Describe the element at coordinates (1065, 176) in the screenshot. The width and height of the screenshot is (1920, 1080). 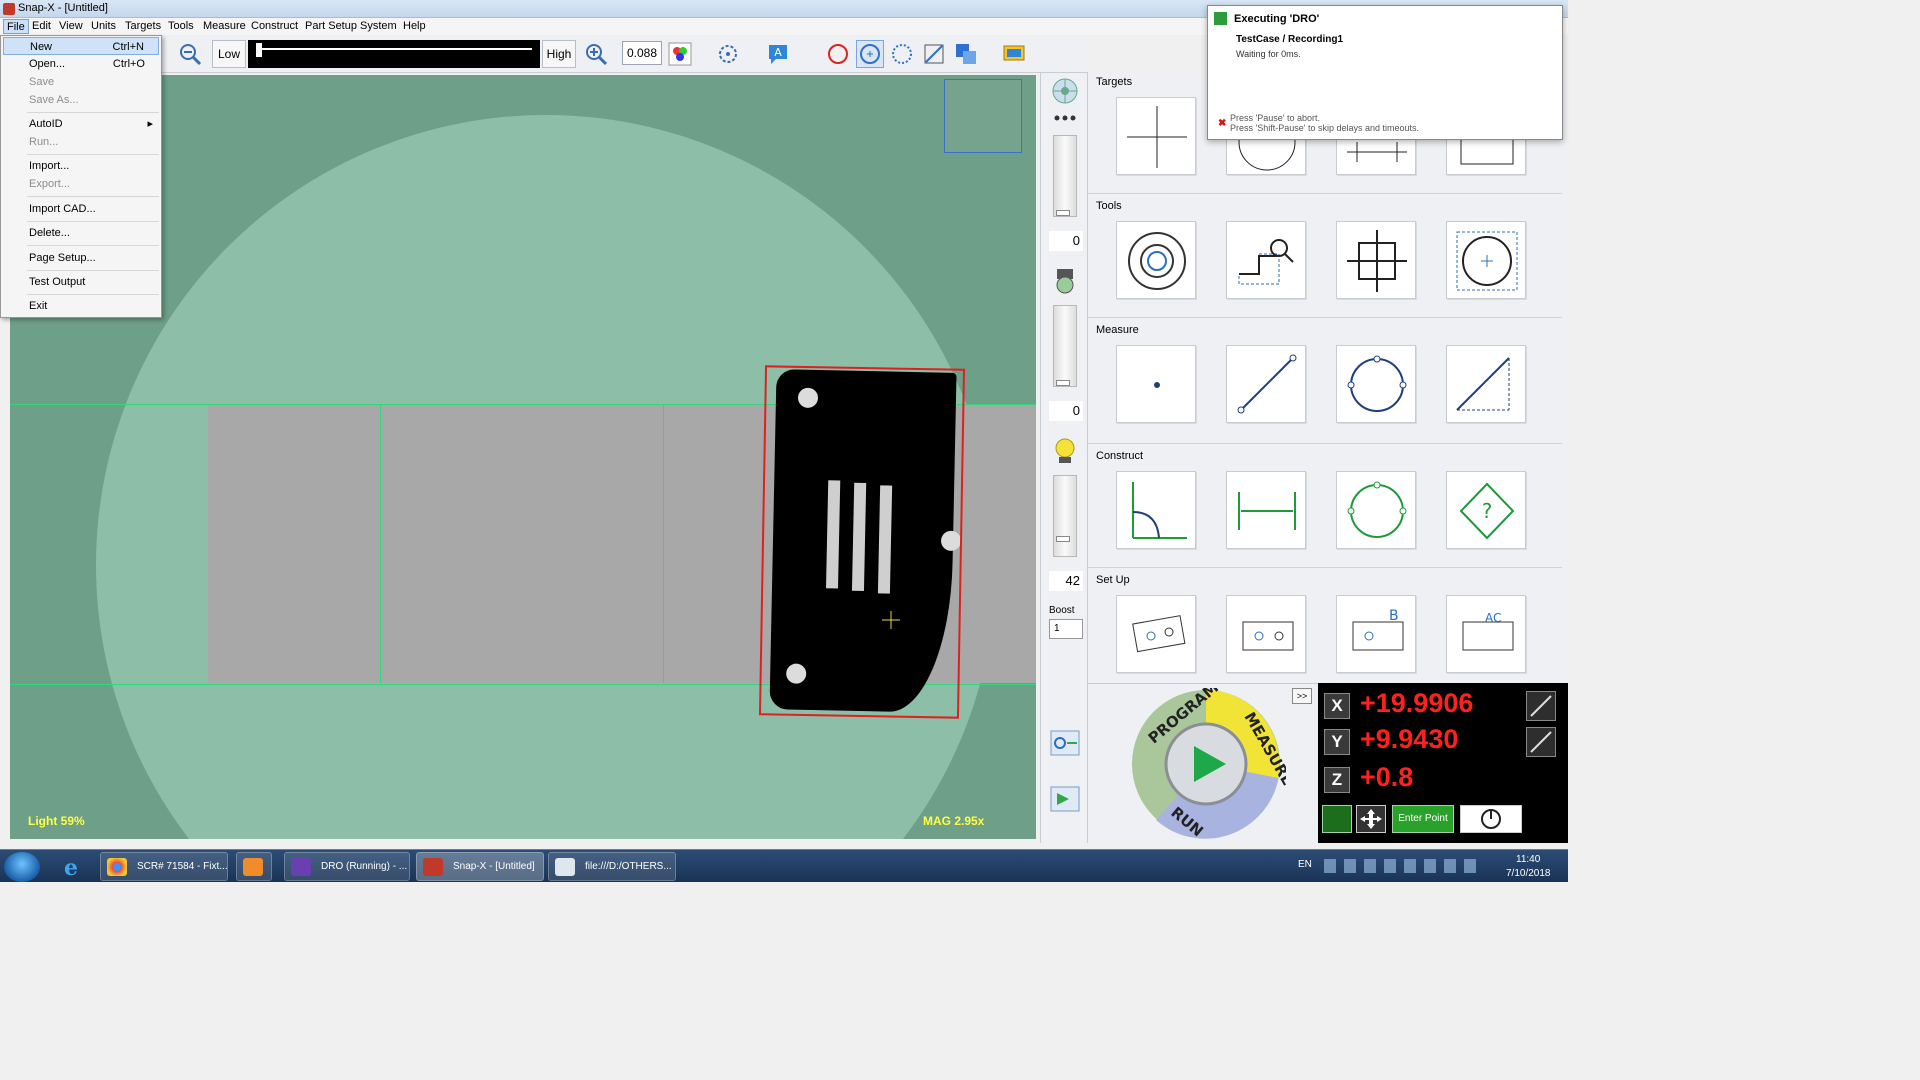
I see `ring-light-slider` at that location.